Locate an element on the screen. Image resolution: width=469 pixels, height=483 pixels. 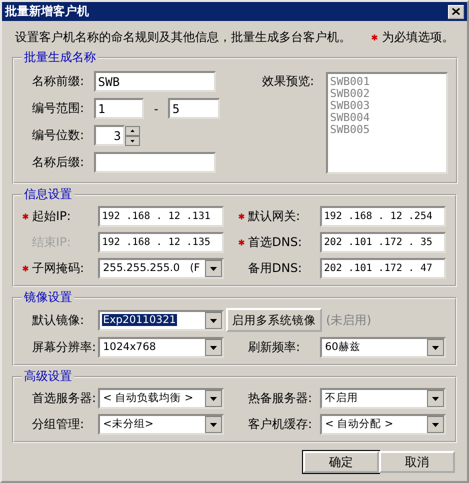
field-label: 默认镜像: is located at coordinates (58, 320).